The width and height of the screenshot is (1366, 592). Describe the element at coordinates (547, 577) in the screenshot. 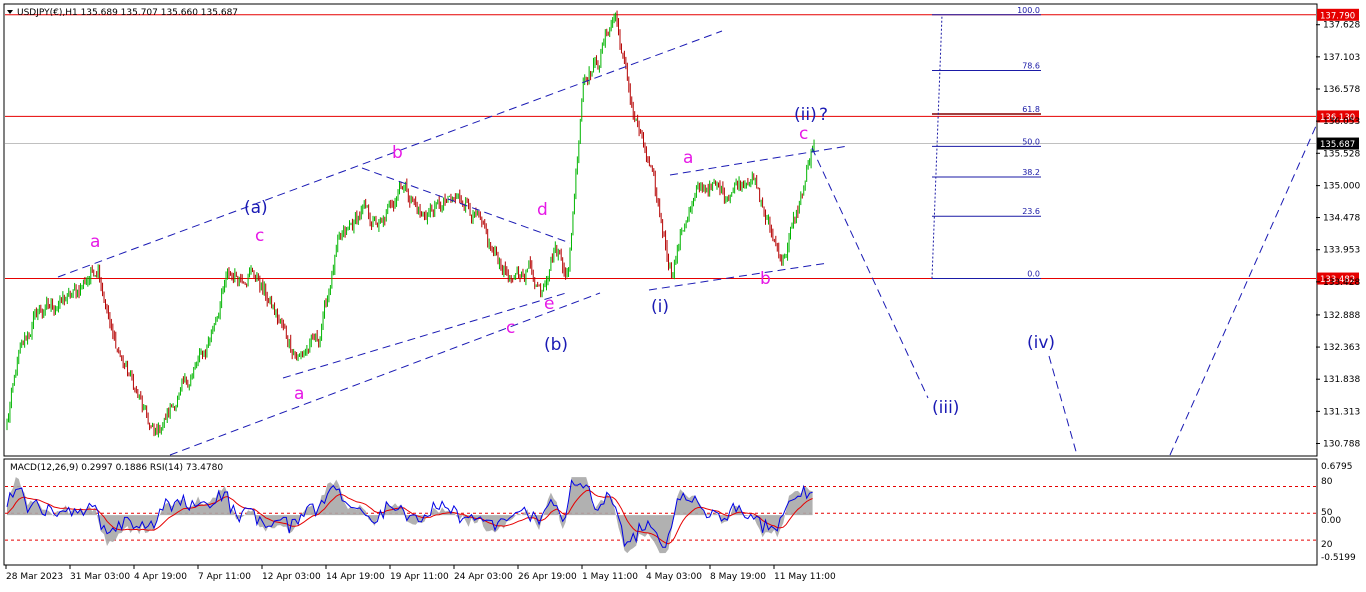

I see `time-tick-label: 26 Apr 19:00` at that location.